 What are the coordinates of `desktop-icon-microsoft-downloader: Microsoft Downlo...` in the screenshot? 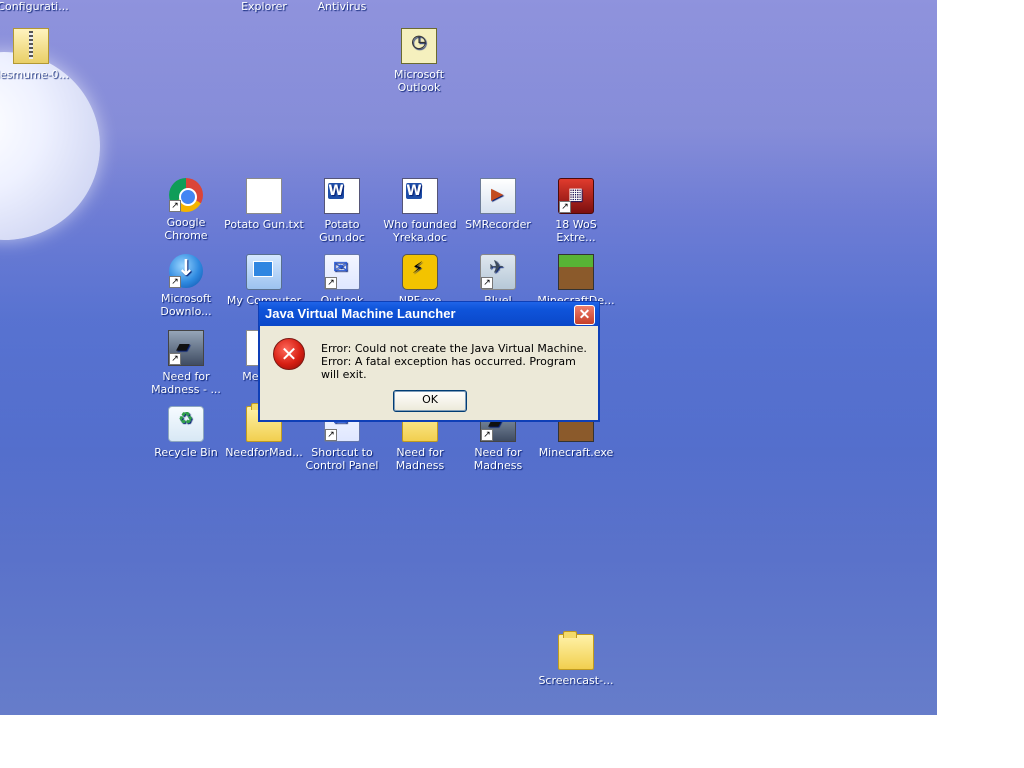 It's located at (186, 286).